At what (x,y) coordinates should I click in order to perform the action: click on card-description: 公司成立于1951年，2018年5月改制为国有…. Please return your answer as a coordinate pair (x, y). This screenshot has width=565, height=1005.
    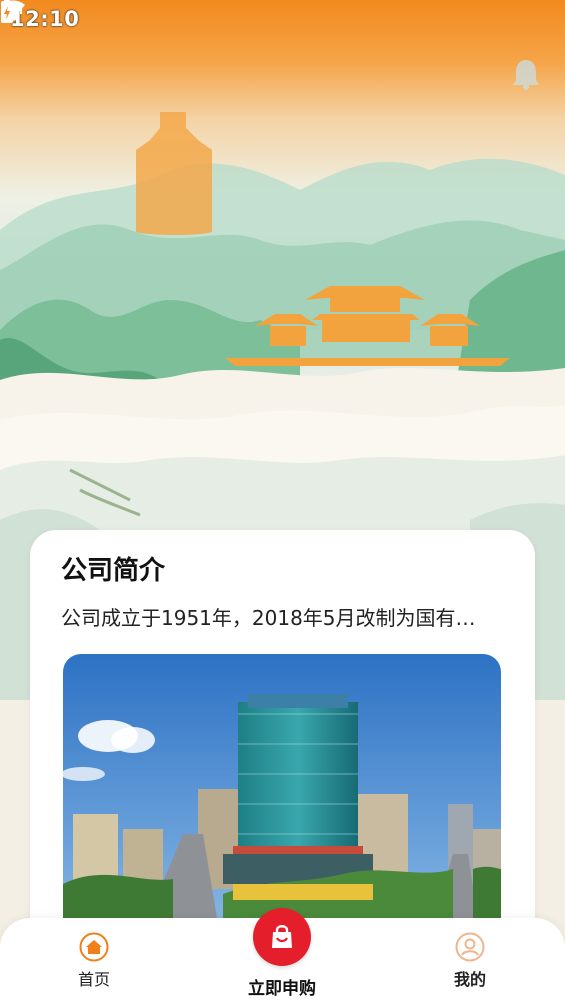
    Looking at the image, I should click on (268, 618).